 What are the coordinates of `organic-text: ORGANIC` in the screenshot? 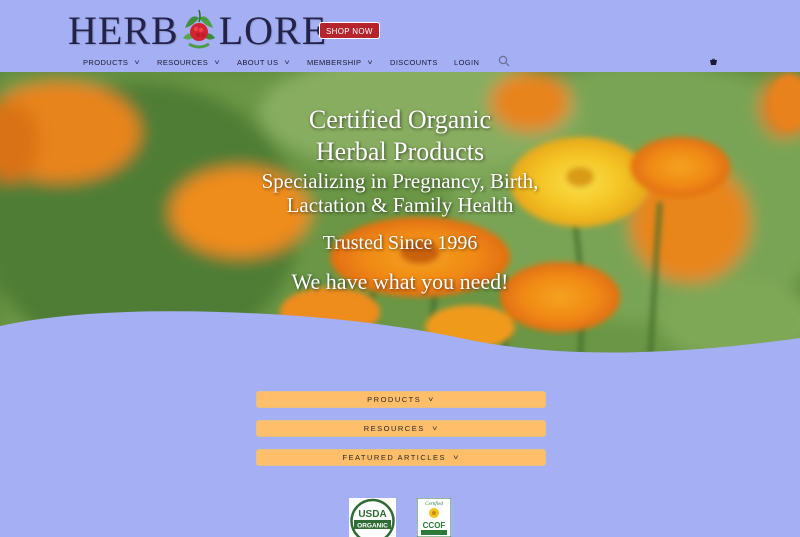 It's located at (372, 526).